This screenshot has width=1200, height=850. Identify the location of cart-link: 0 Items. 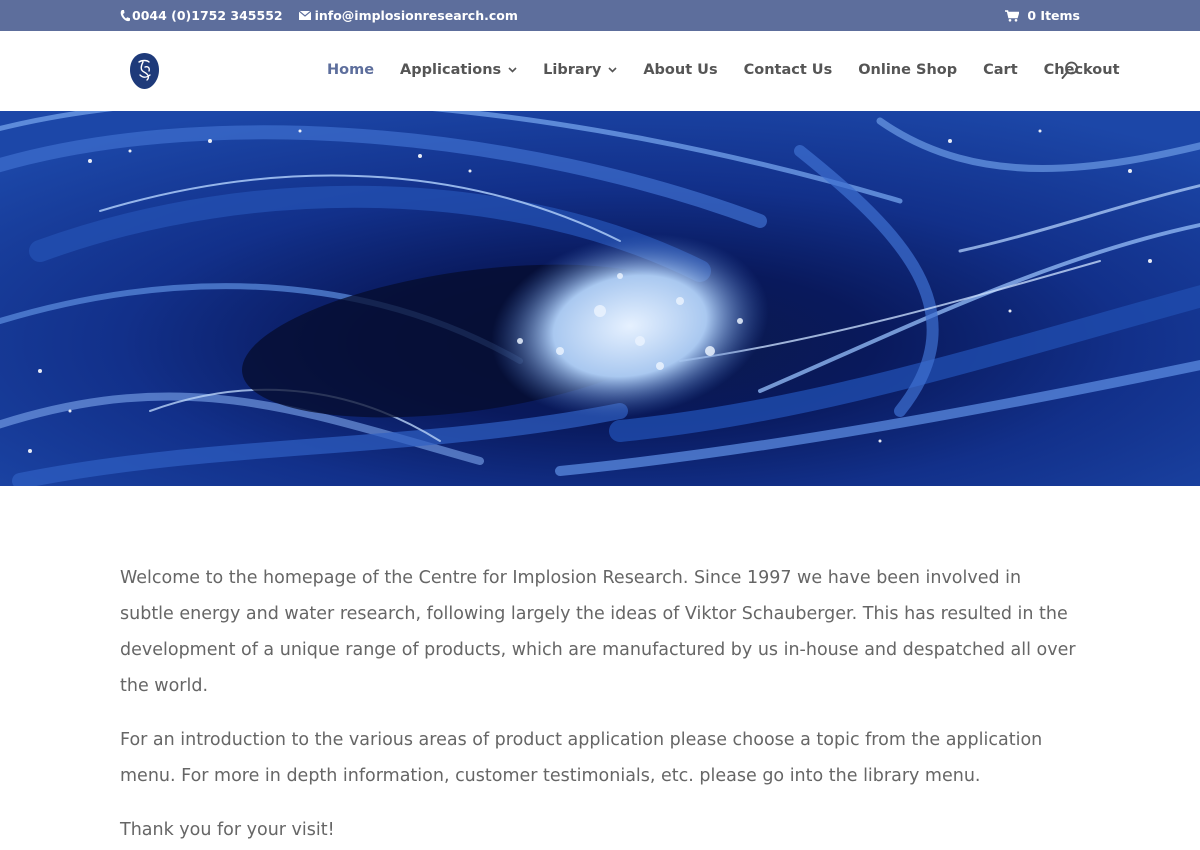
(1042, 15).